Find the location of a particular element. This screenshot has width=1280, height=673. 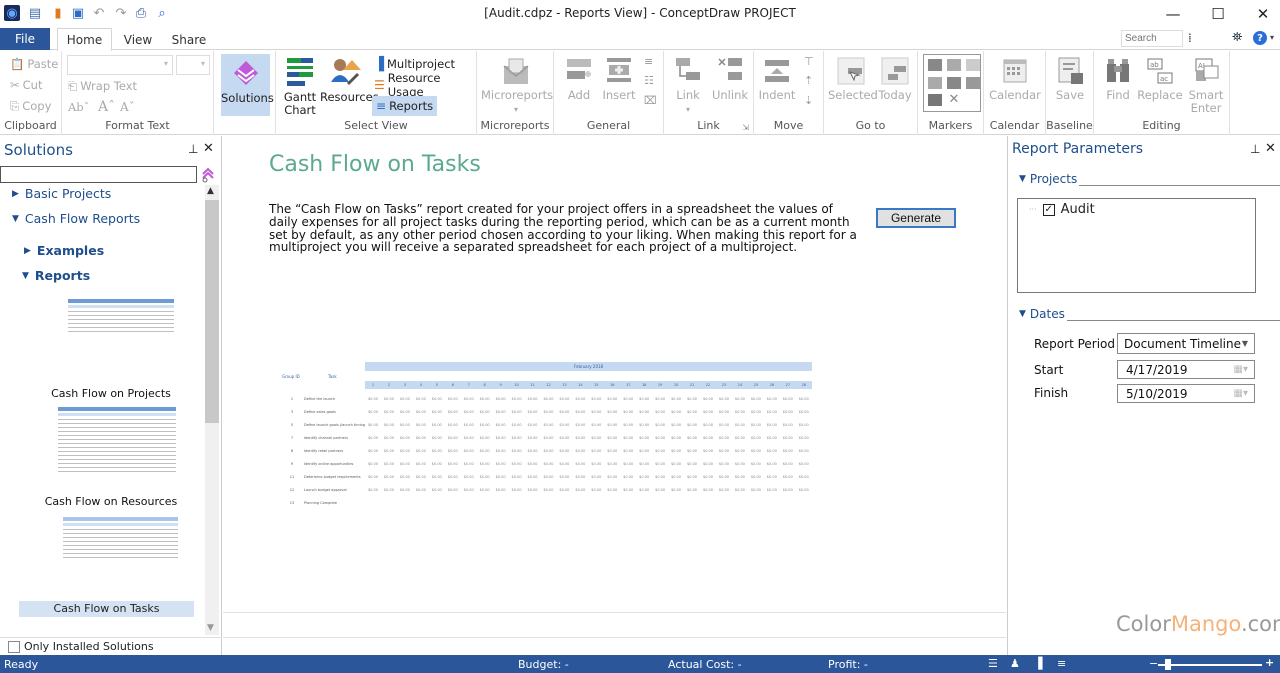

minimize-button: — is located at coordinates (1173, 14).